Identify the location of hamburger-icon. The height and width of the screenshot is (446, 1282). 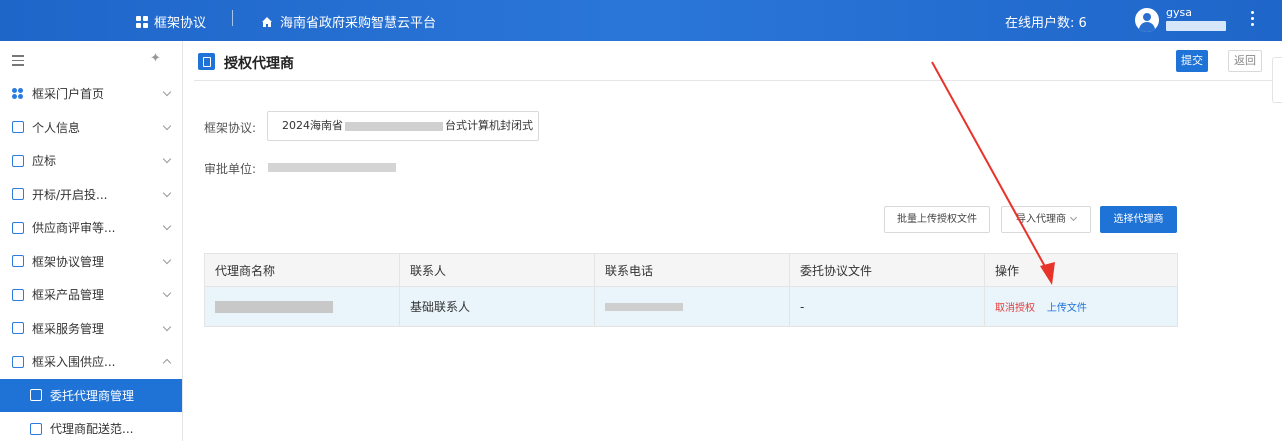
(18, 62).